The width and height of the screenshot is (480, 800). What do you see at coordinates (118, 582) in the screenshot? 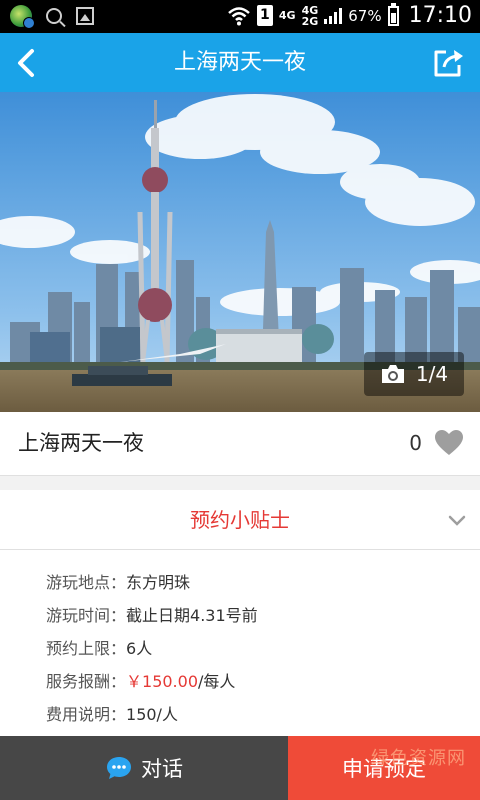
I see `detail-location: 游玩地点： 东方明珠` at bounding box center [118, 582].